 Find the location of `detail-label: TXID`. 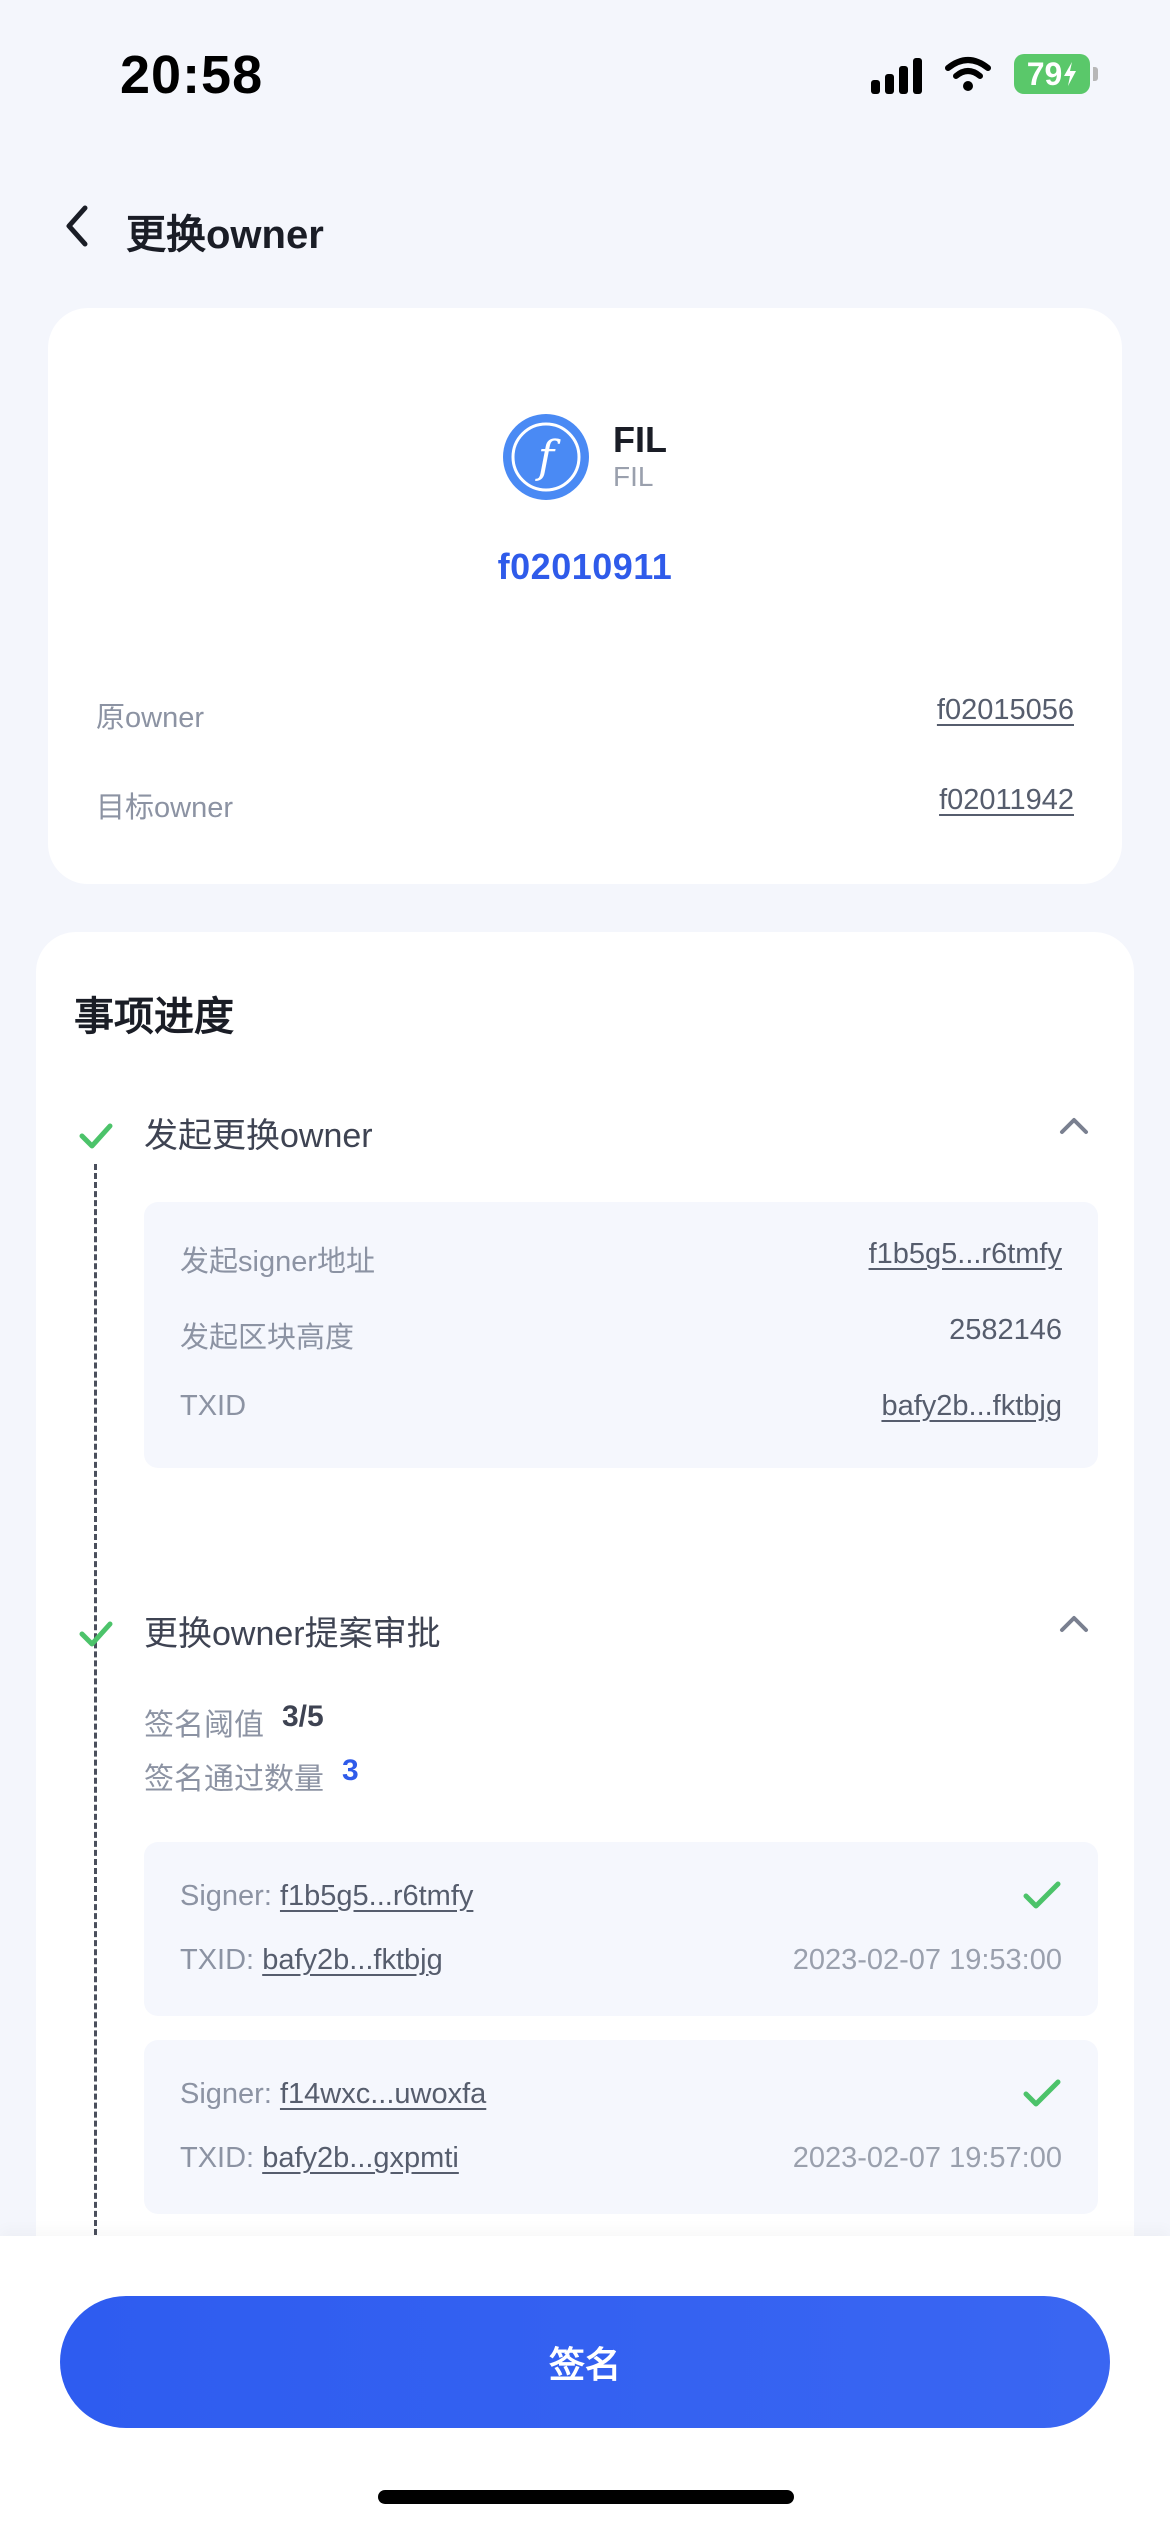

detail-label: TXID is located at coordinates (213, 1406).